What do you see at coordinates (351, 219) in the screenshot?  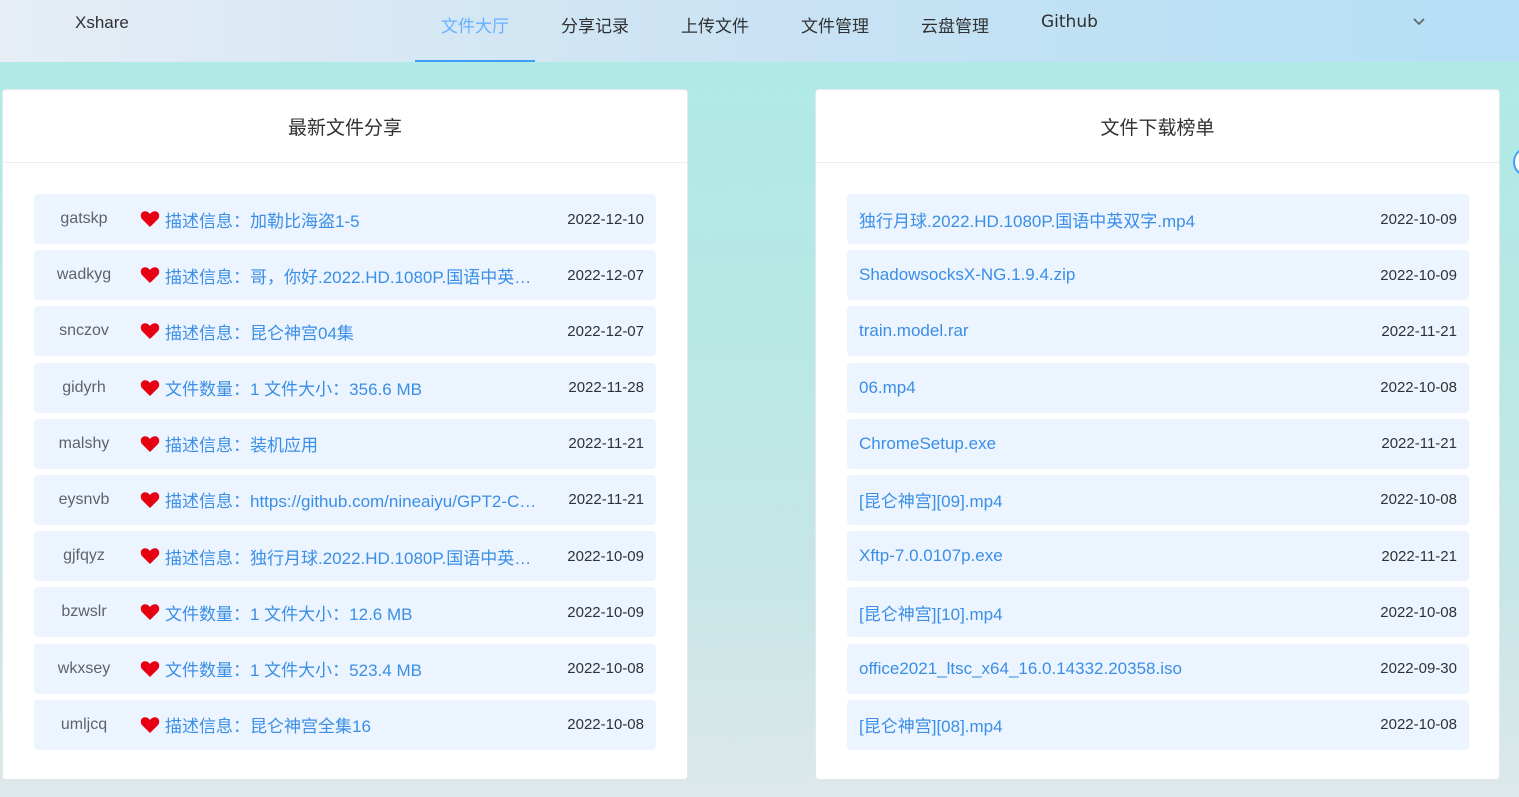 I see `share-description: 描述信息：加勒比海盗1-5` at bounding box center [351, 219].